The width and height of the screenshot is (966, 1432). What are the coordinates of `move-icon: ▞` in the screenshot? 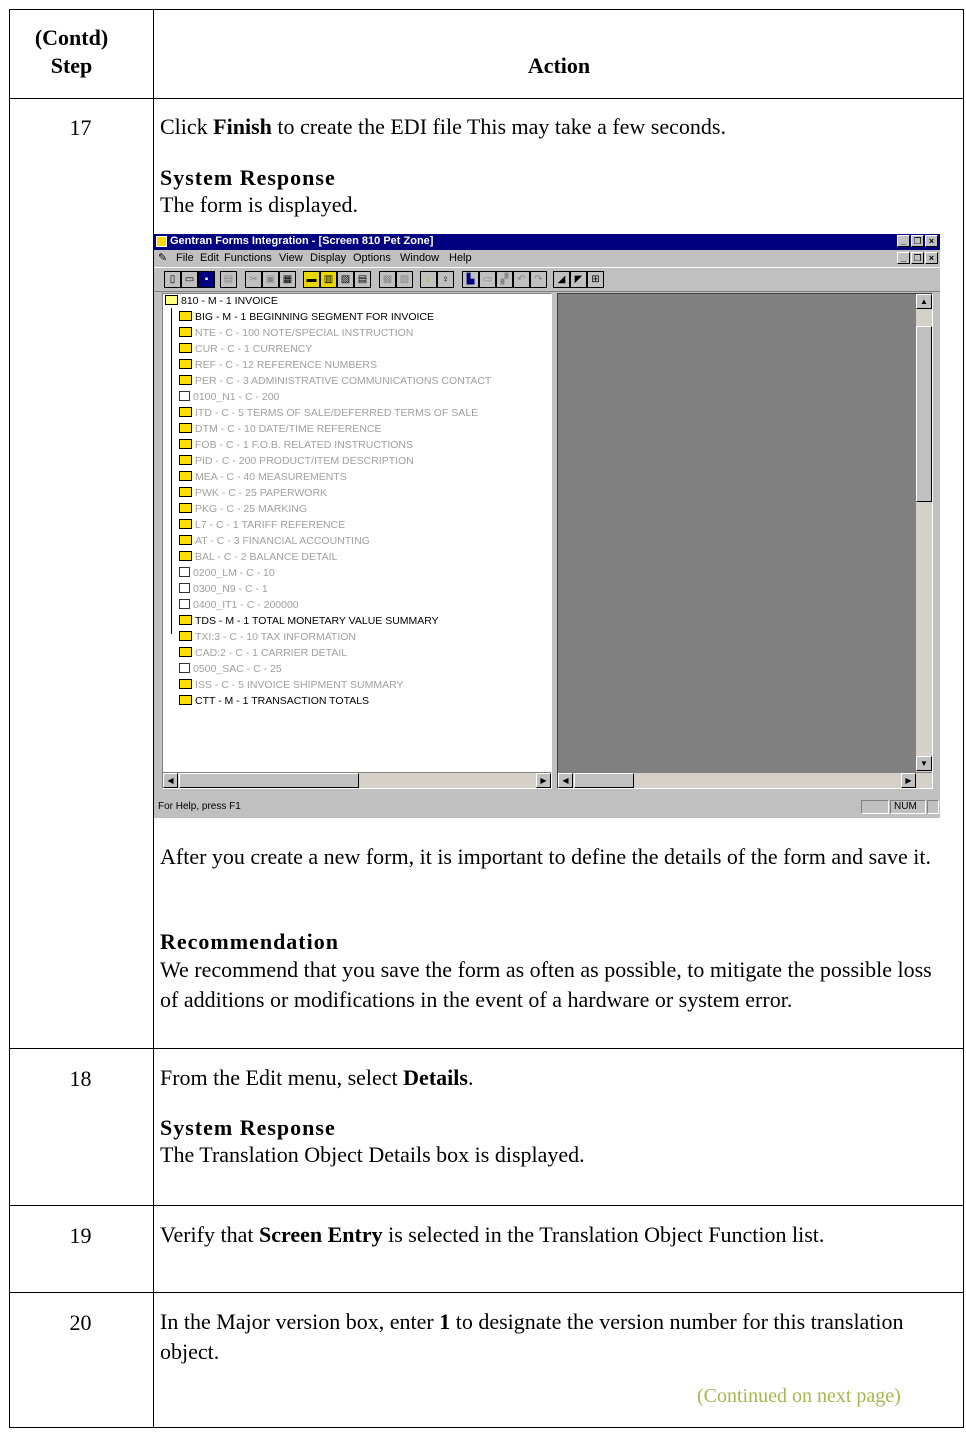 It's located at (504, 279).